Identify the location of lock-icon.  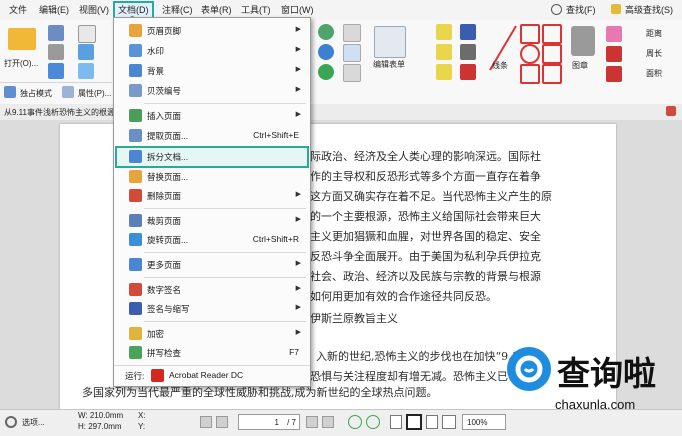
(135, 333).